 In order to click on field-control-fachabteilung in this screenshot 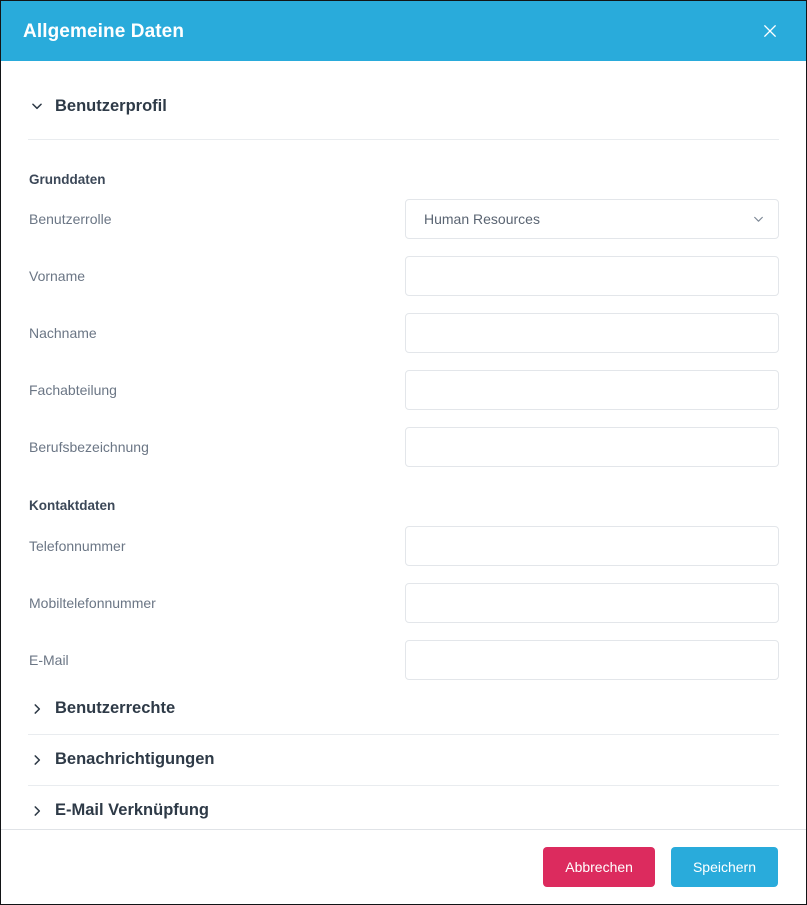, I will do `click(592, 390)`.